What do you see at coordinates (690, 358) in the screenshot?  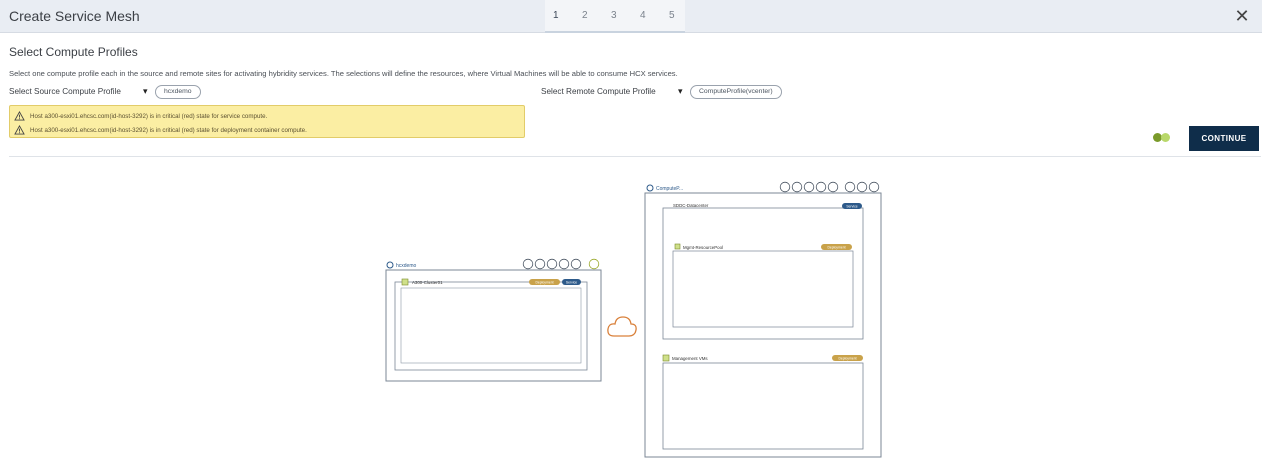 I see `management-name: Management VMs` at bounding box center [690, 358].